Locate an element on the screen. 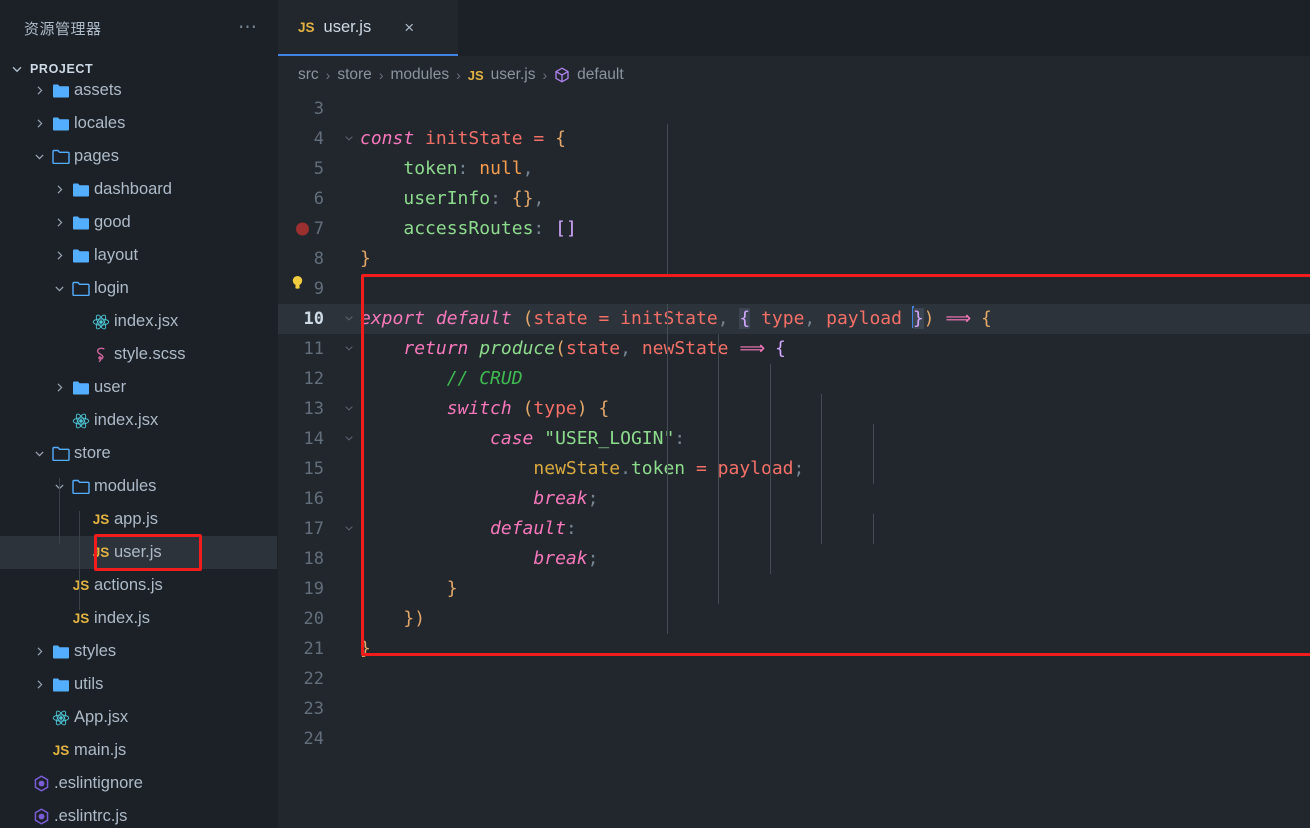 This screenshot has width=1310, height=828. tree-item-index-js: JS index.js is located at coordinates (138, 618).